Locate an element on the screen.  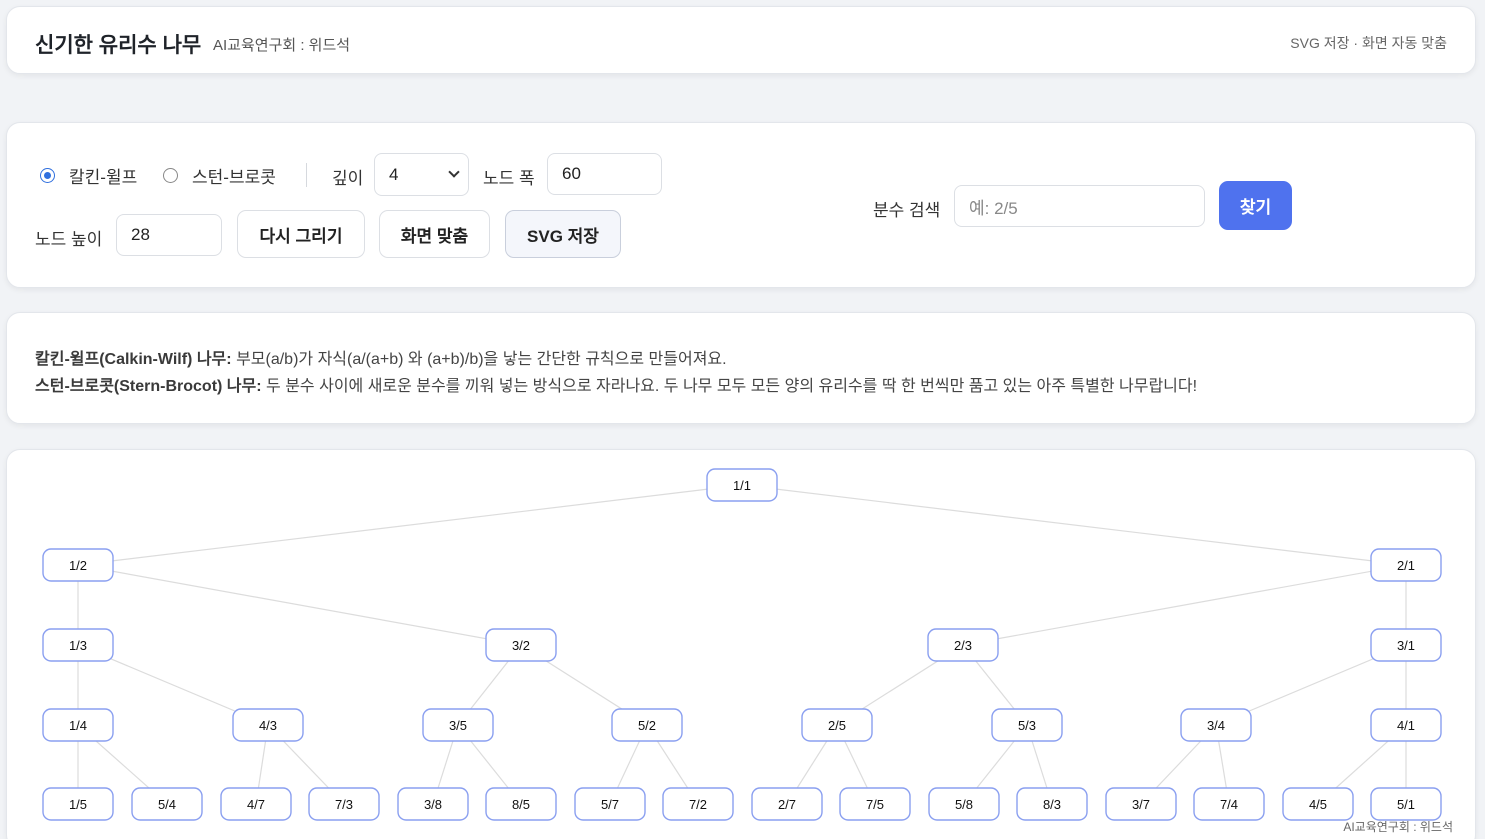
tree-node: 5/2 is located at coordinates (647, 725).